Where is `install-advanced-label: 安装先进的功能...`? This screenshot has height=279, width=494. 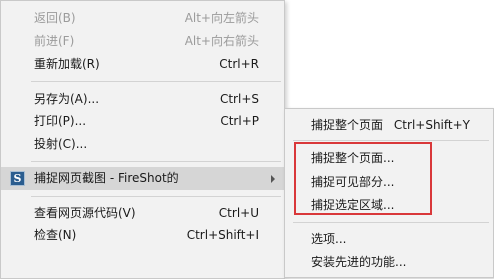
install-advanced-label: 安装先进的功能... is located at coordinates (359, 262).